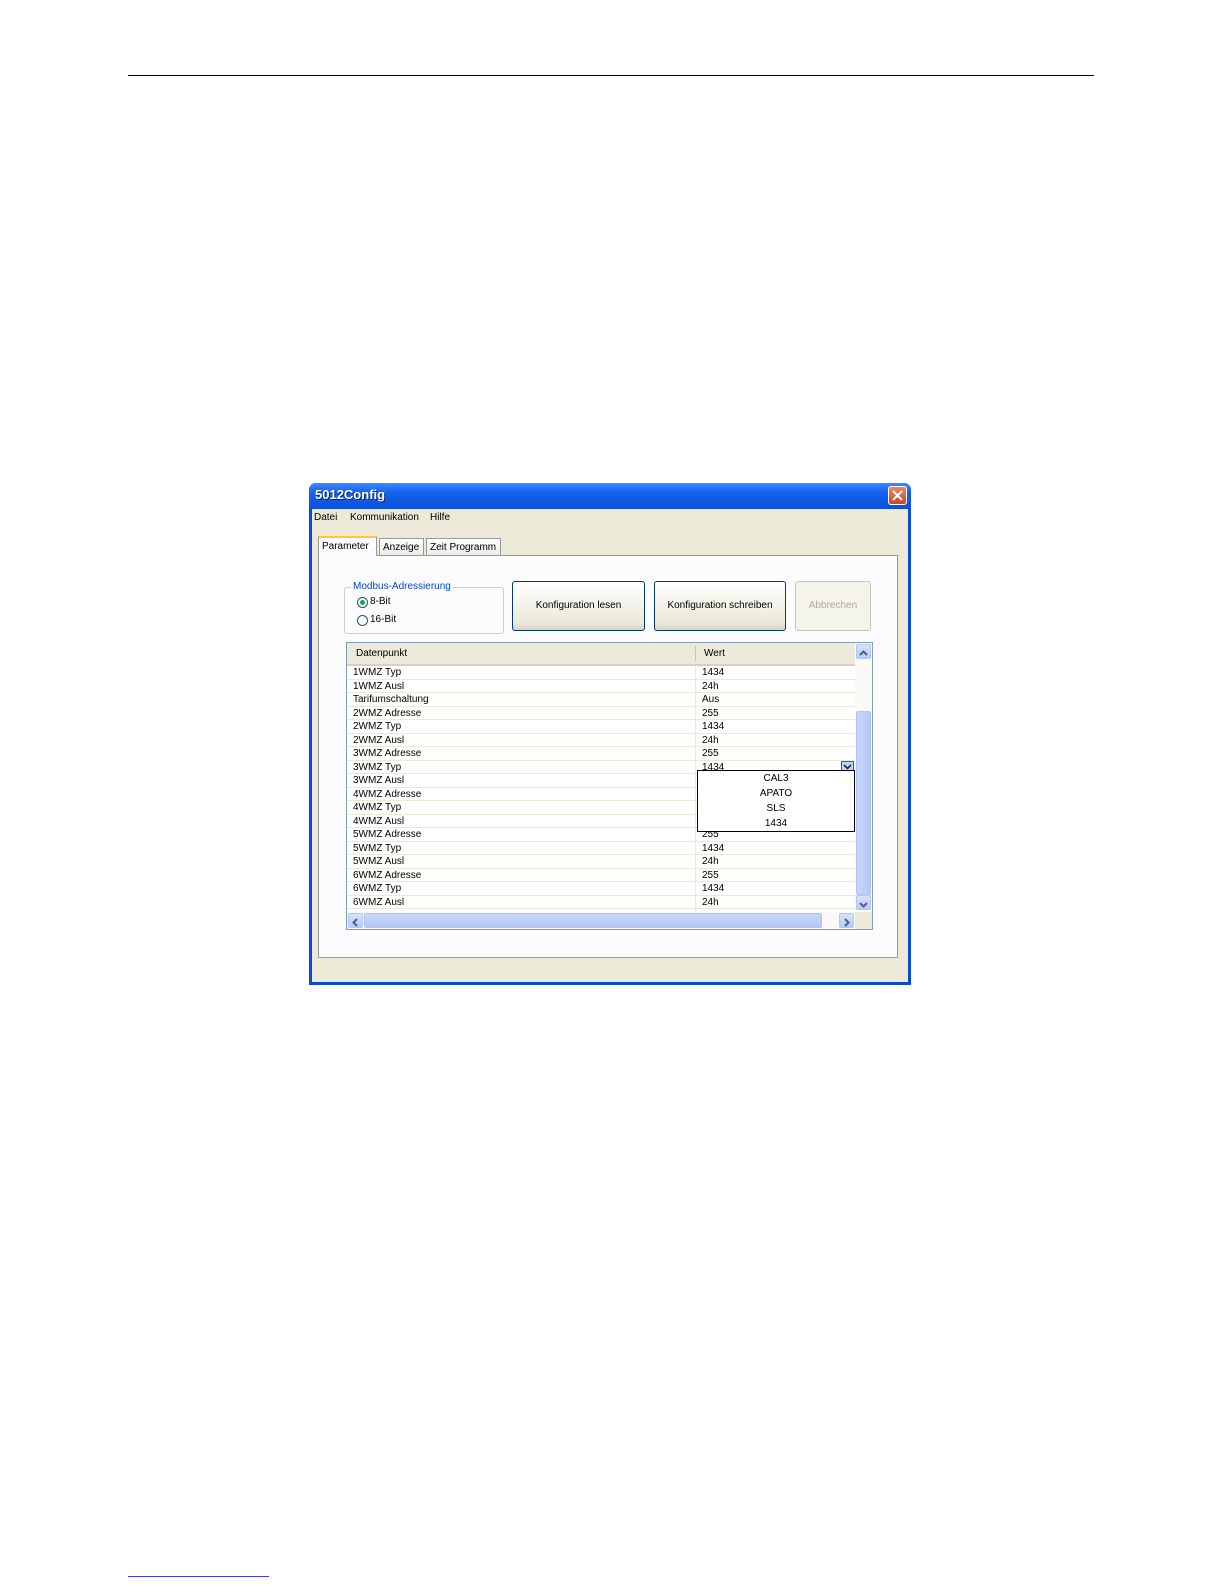 The height and width of the screenshot is (1585, 1225). Describe the element at coordinates (377, 888) in the screenshot. I see `datenpunkt-cell: 6WMZ Typ` at that location.